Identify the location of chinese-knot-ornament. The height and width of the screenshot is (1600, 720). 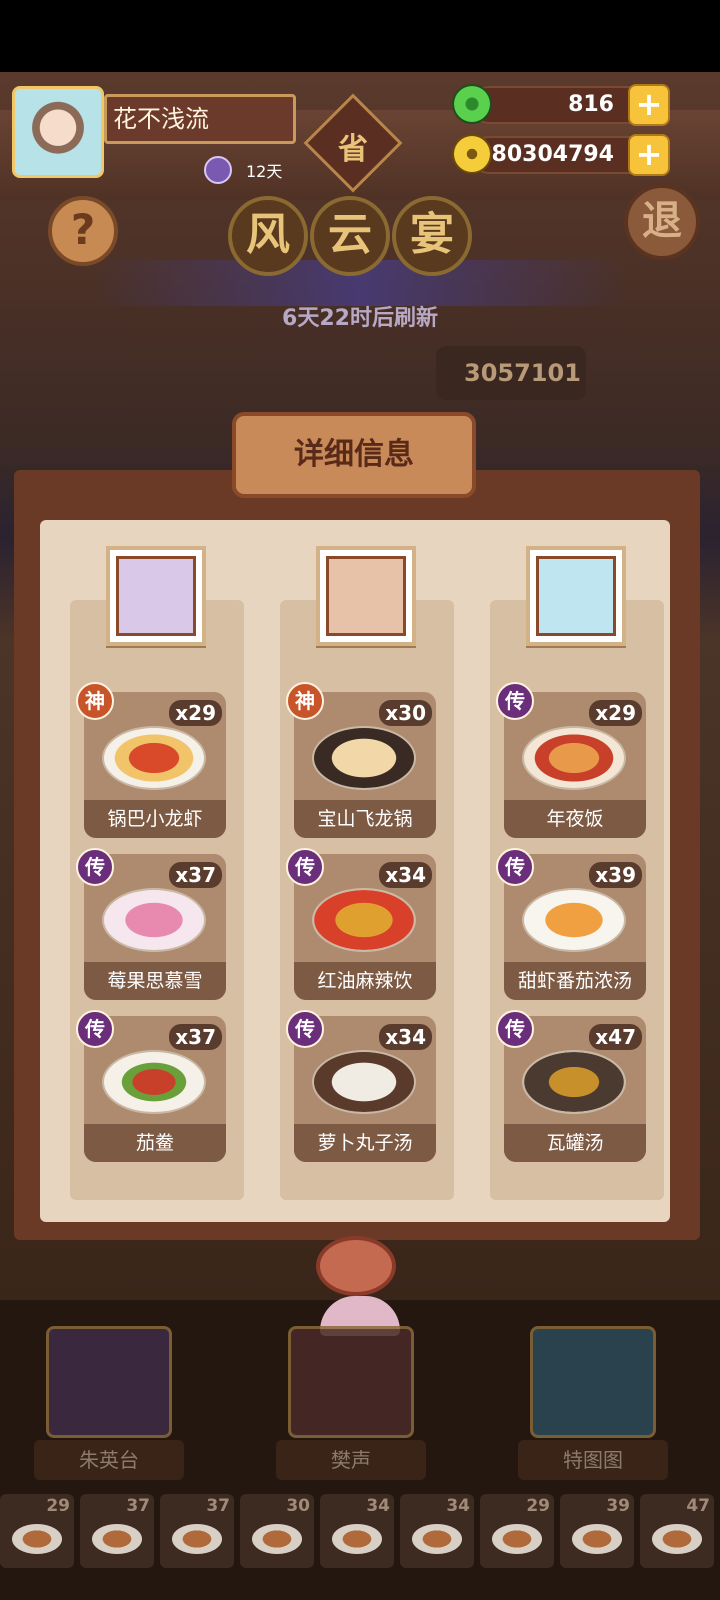
(356, 1266).